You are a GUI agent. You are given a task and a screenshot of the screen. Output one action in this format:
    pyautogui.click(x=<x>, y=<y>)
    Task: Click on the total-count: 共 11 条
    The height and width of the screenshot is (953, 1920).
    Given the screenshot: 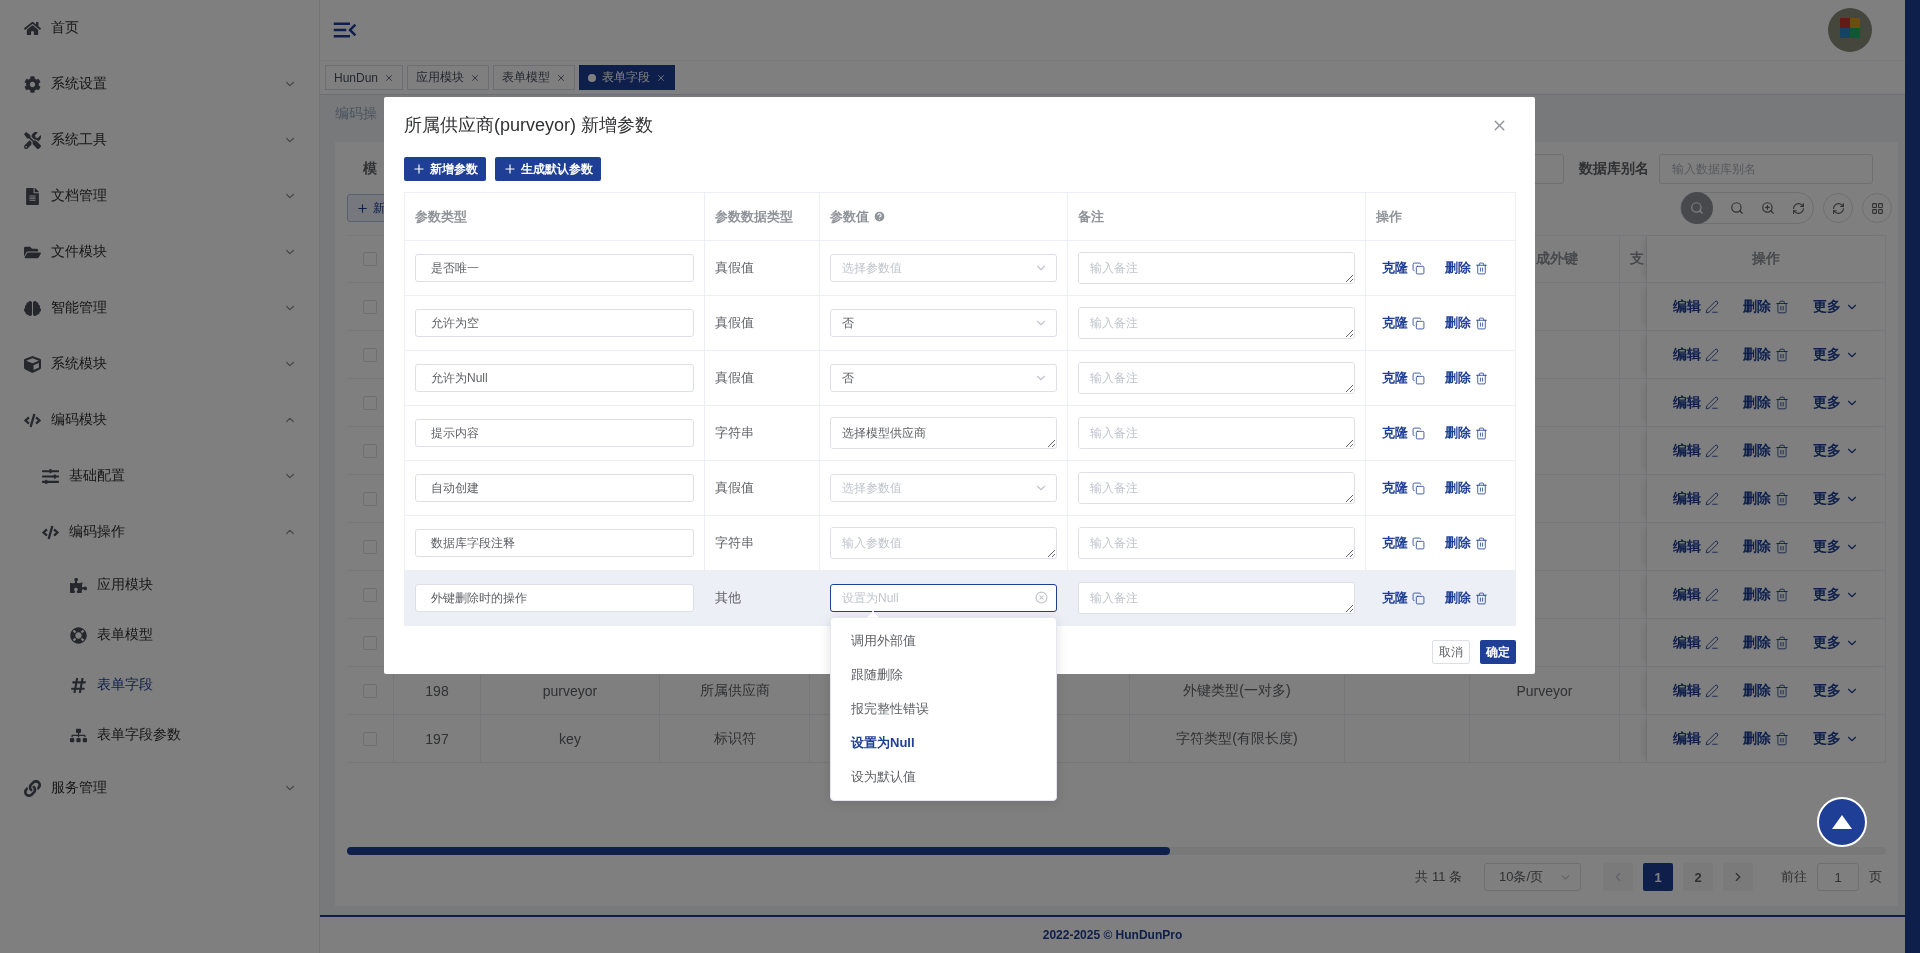 What is the action you would take?
    pyautogui.click(x=1438, y=877)
    